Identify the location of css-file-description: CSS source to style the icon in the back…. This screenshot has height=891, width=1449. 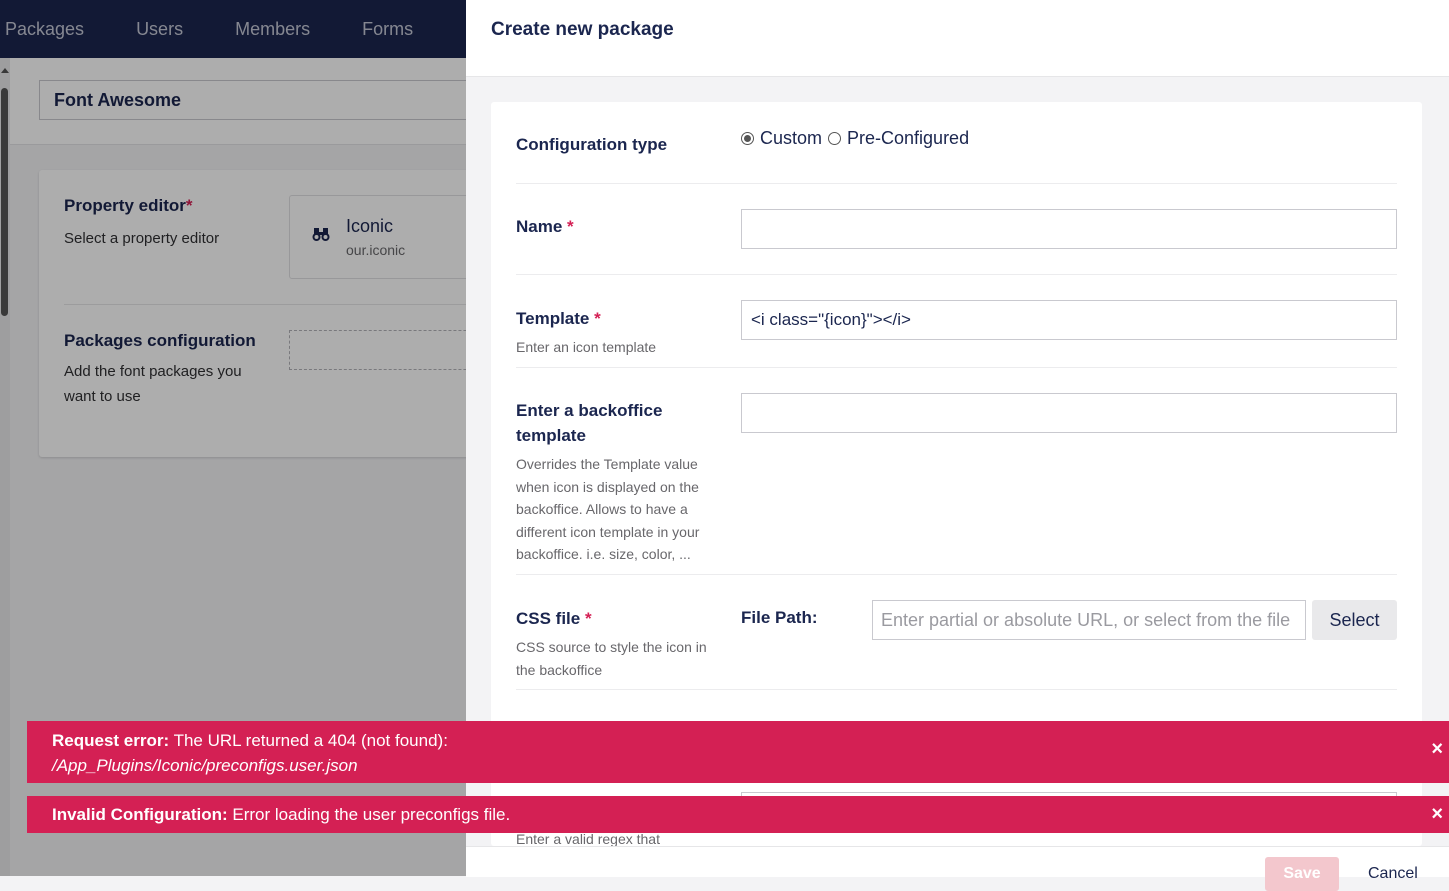
(611, 658).